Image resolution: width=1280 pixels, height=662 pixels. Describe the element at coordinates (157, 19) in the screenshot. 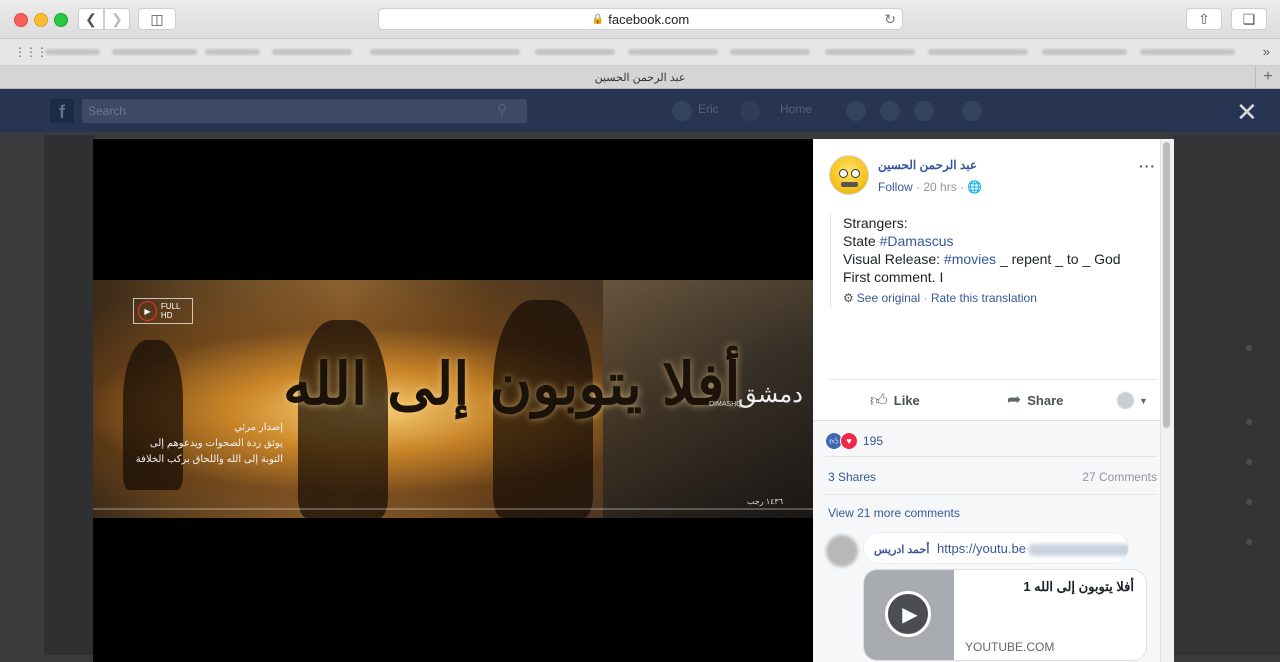

I see `sidebar-toggle-button: ◫` at that location.